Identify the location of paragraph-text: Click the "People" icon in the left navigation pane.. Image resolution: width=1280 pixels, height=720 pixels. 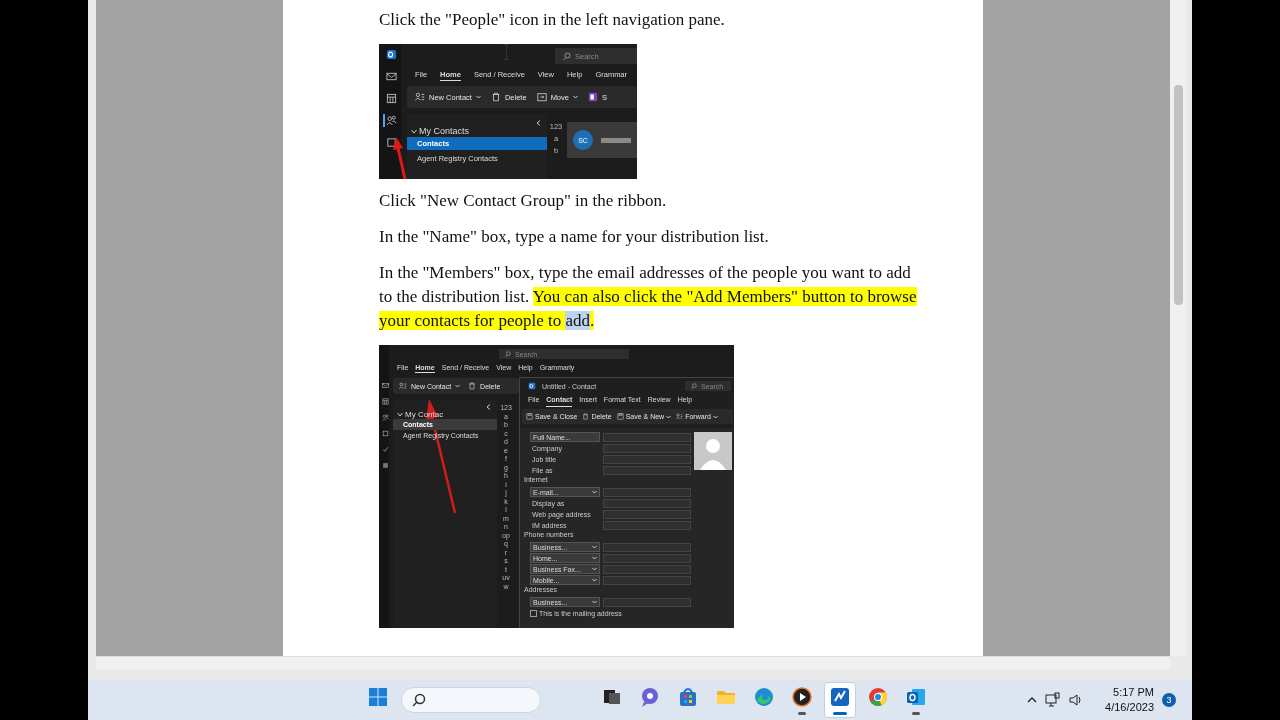
(552, 20).